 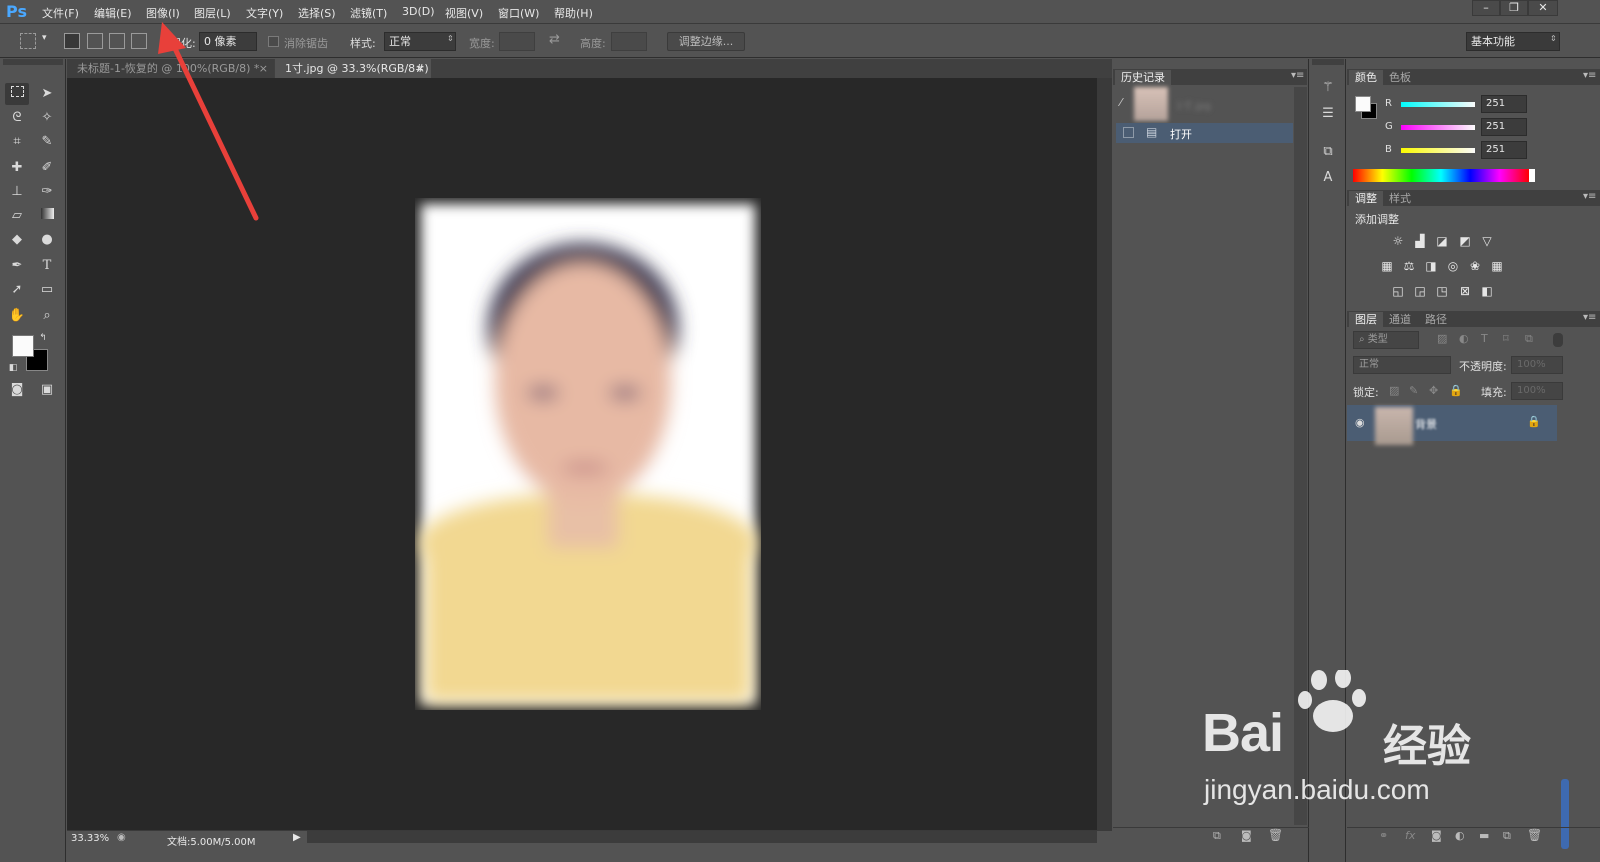 I want to click on status-info-icon: ◉, so click(x=121, y=837).